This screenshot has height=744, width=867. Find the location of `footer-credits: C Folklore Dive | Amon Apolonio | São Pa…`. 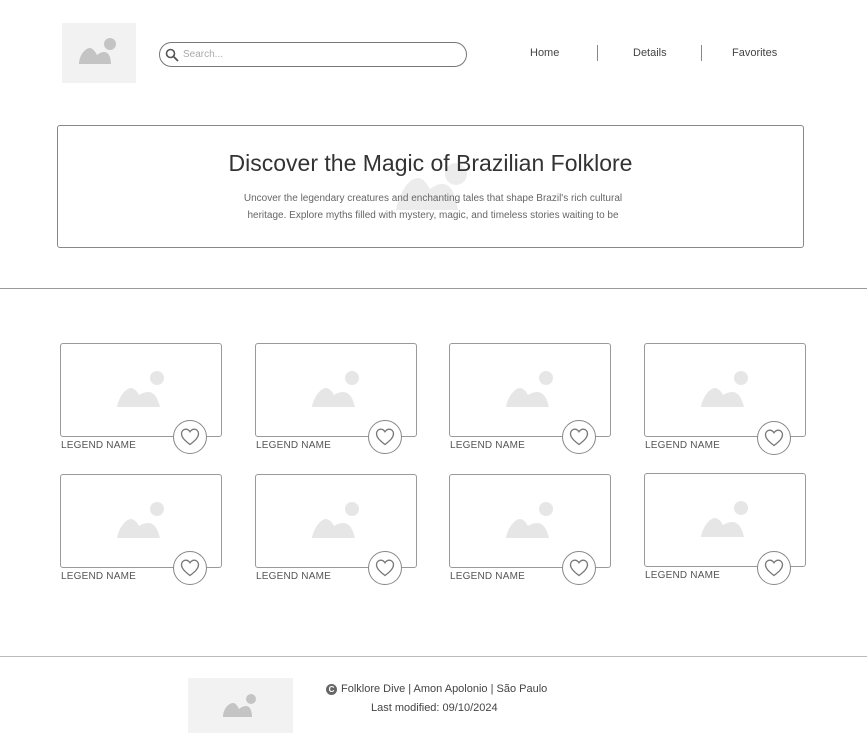

footer-credits: C Folklore Dive | Amon Apolonio | São Pa… is located at coordinates (436, 689).